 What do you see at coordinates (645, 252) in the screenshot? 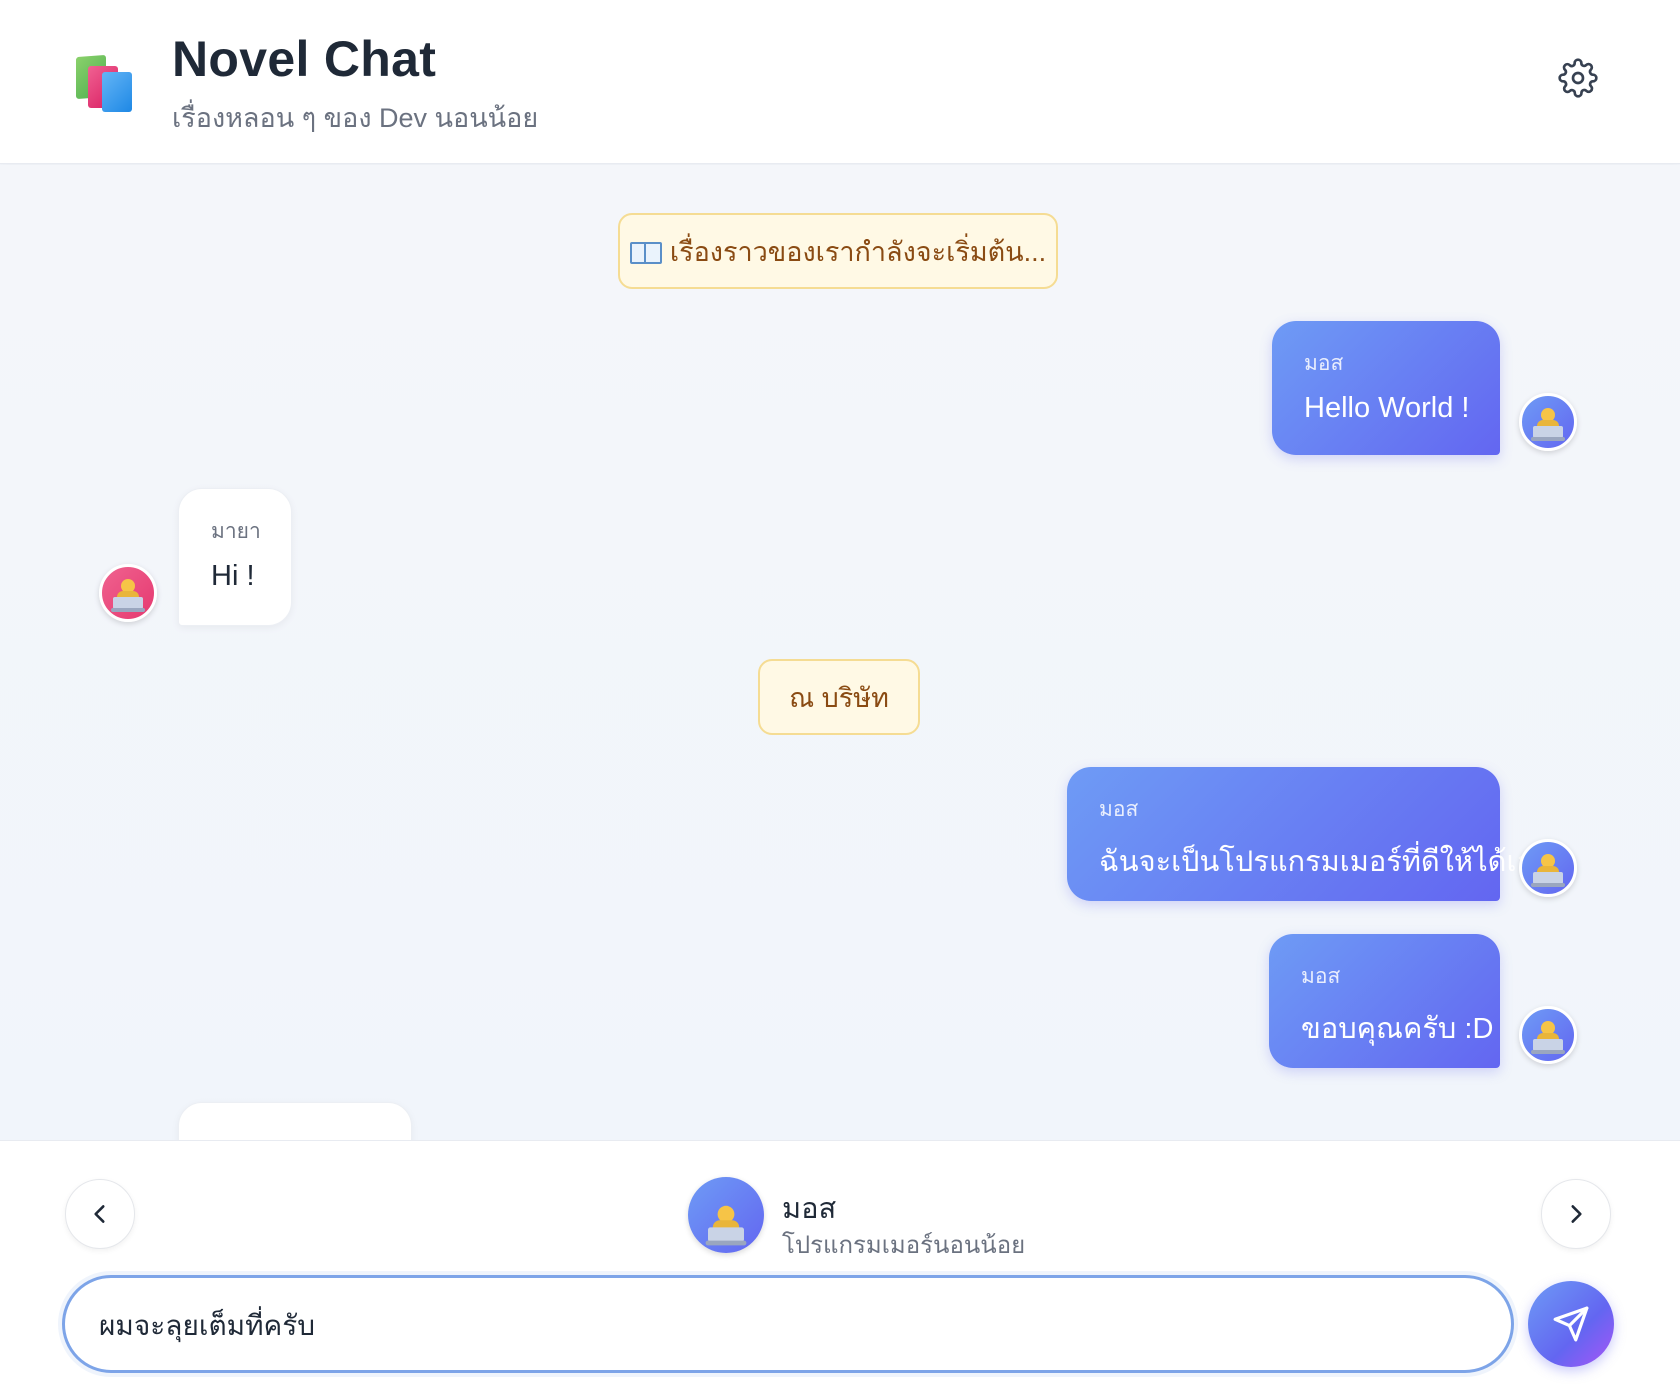
I see `open-book-icon` at bounding box center [645, 252].